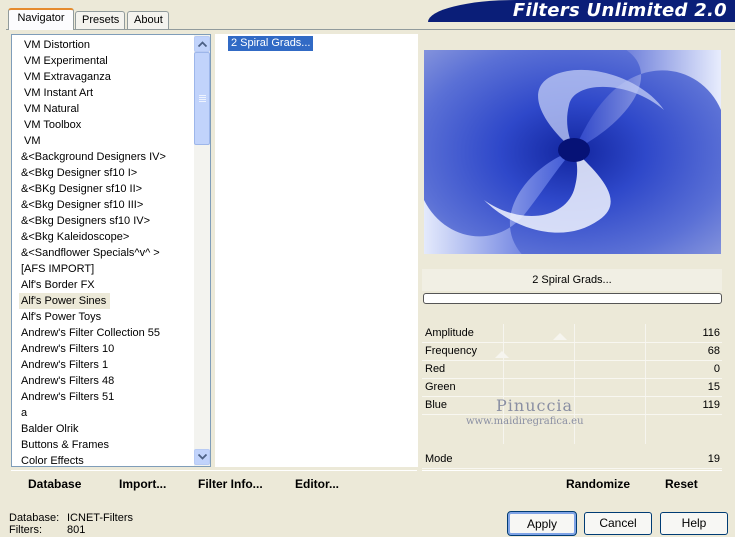  What do you see at coordinates (618, 523) in the screenshot?
I see `cancel-button: Cancel` at bounding box center [618, 523].